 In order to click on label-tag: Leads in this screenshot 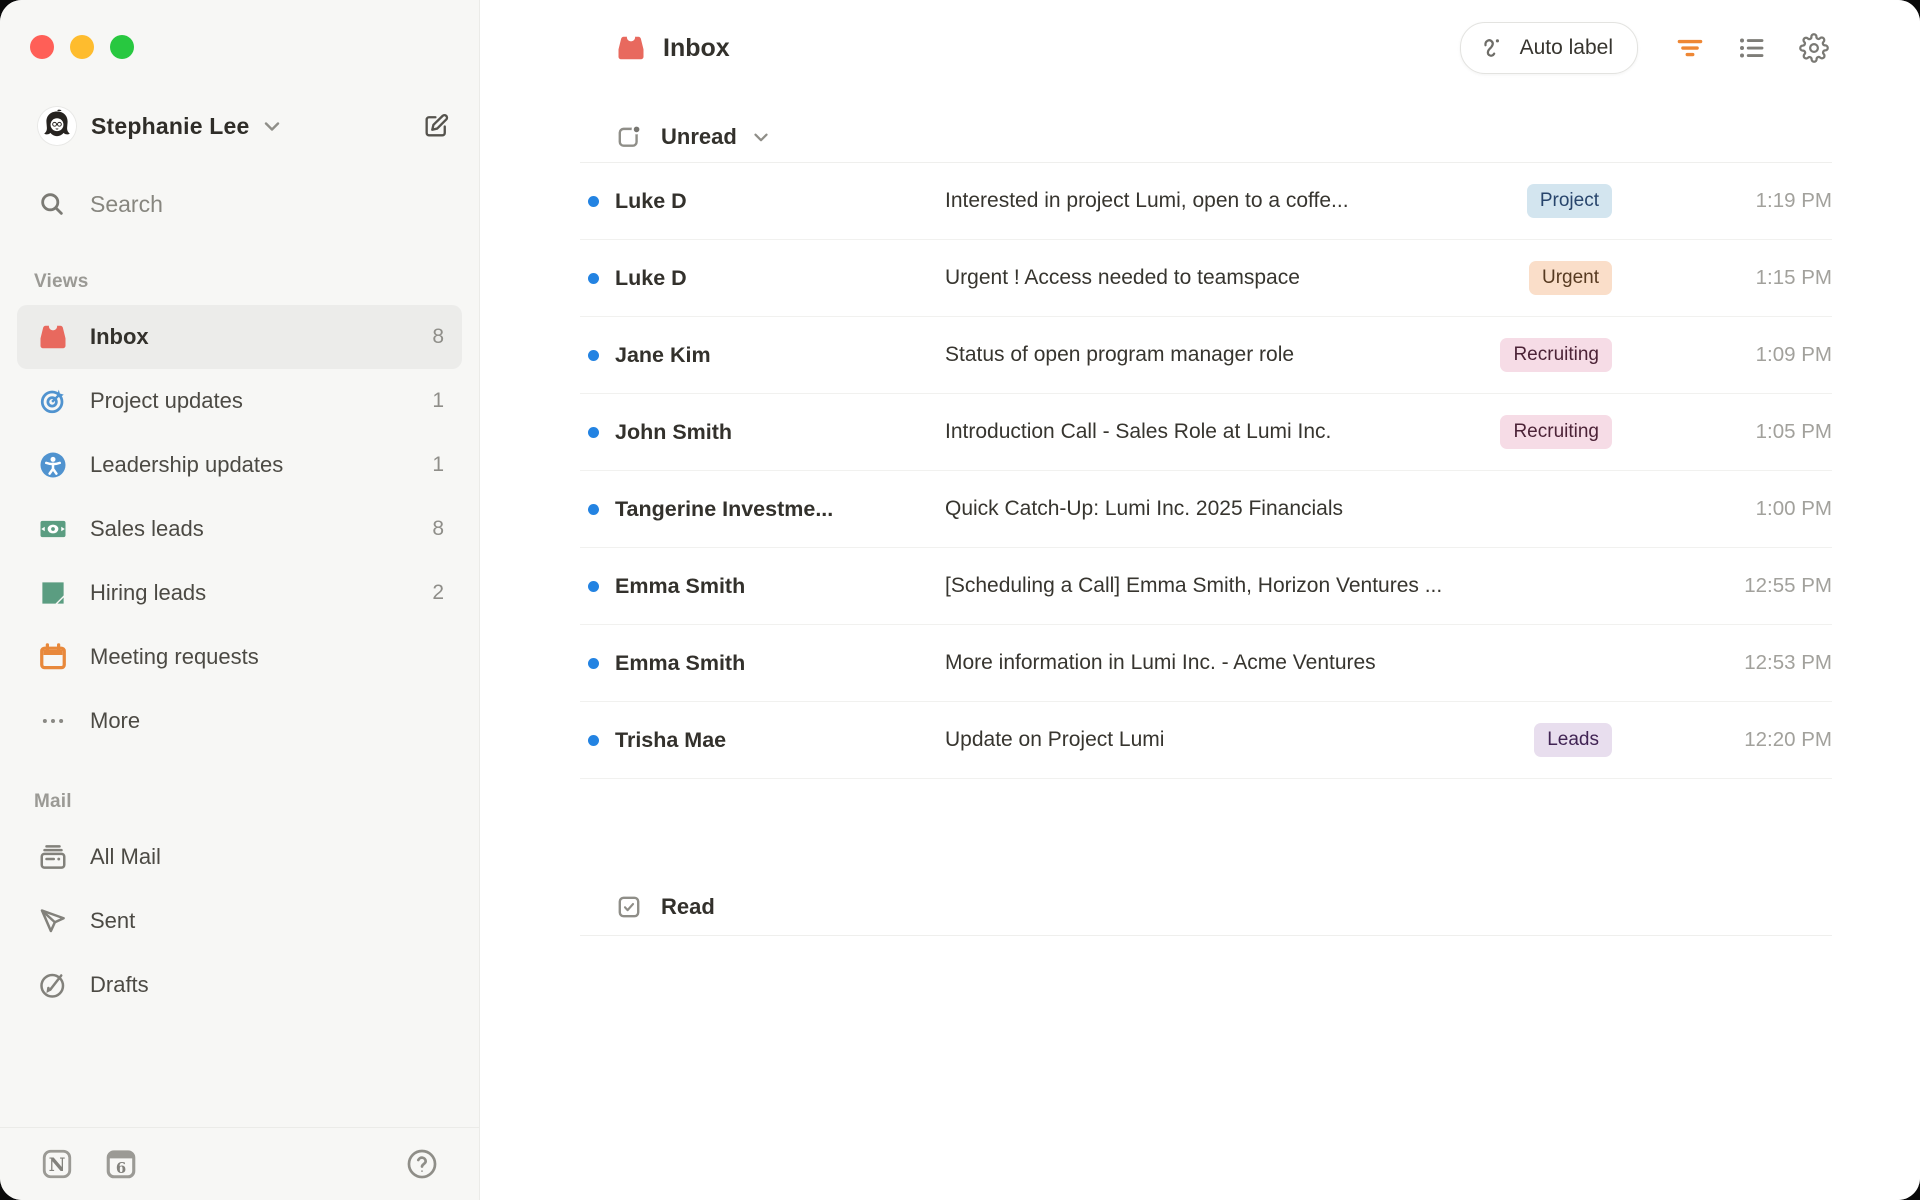, I will do `click(1573, 740)`.